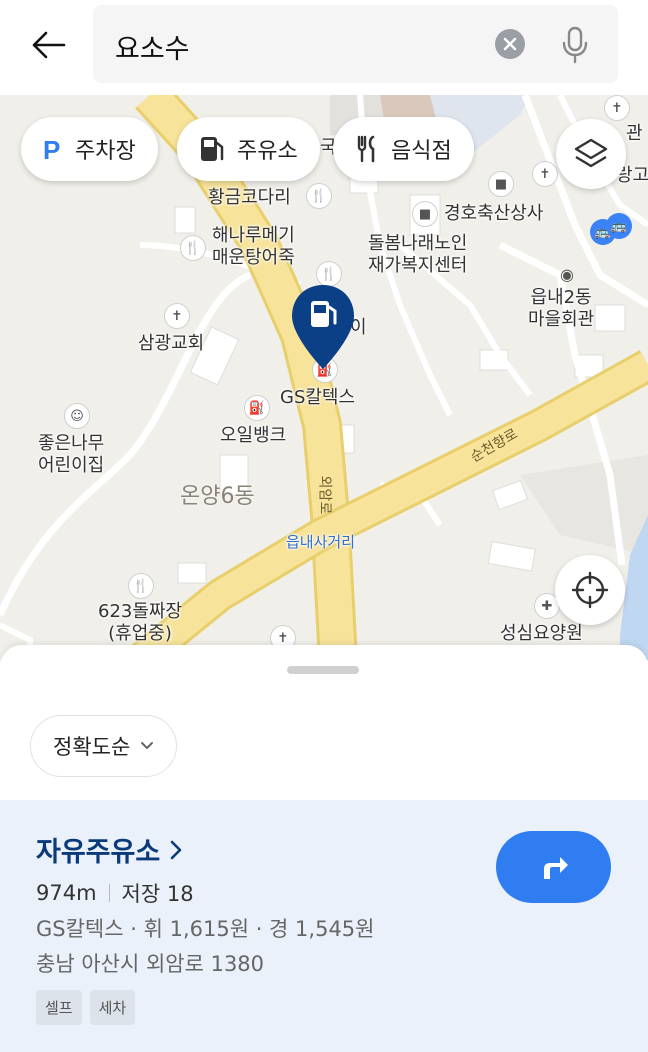 This screenshot has width=648, height=1052. Describe the element at coordinates (212, 149) in the screenshot. I see `gas-station-icon` at that location.